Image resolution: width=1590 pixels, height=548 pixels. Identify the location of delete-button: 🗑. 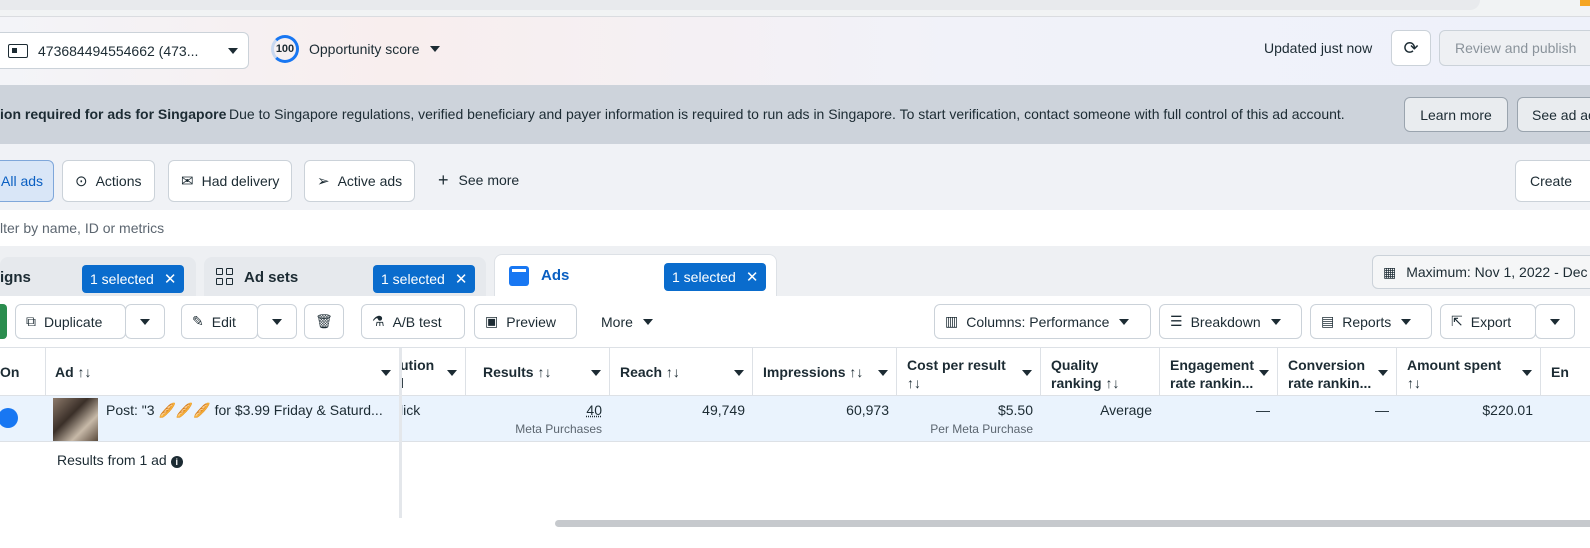
(324, 321).